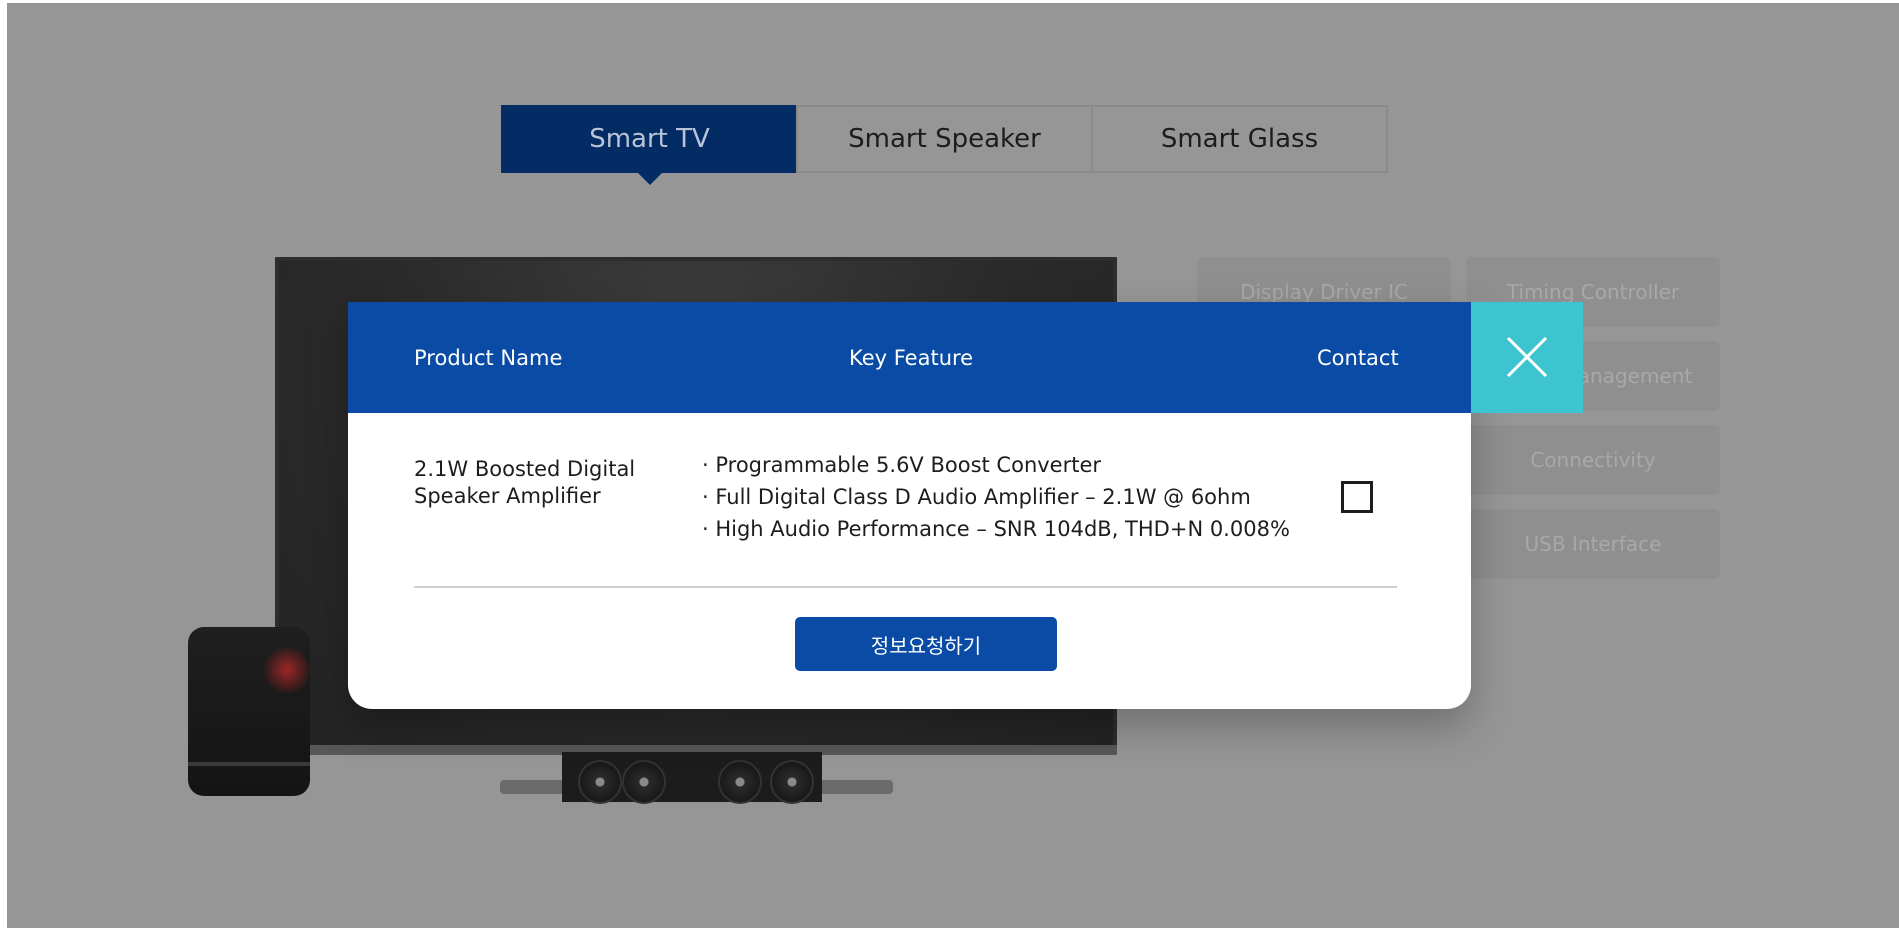 Image resolution: width=1899 pixels, height=928 pixels. I want to click on close-icon, so click(1527, 357).